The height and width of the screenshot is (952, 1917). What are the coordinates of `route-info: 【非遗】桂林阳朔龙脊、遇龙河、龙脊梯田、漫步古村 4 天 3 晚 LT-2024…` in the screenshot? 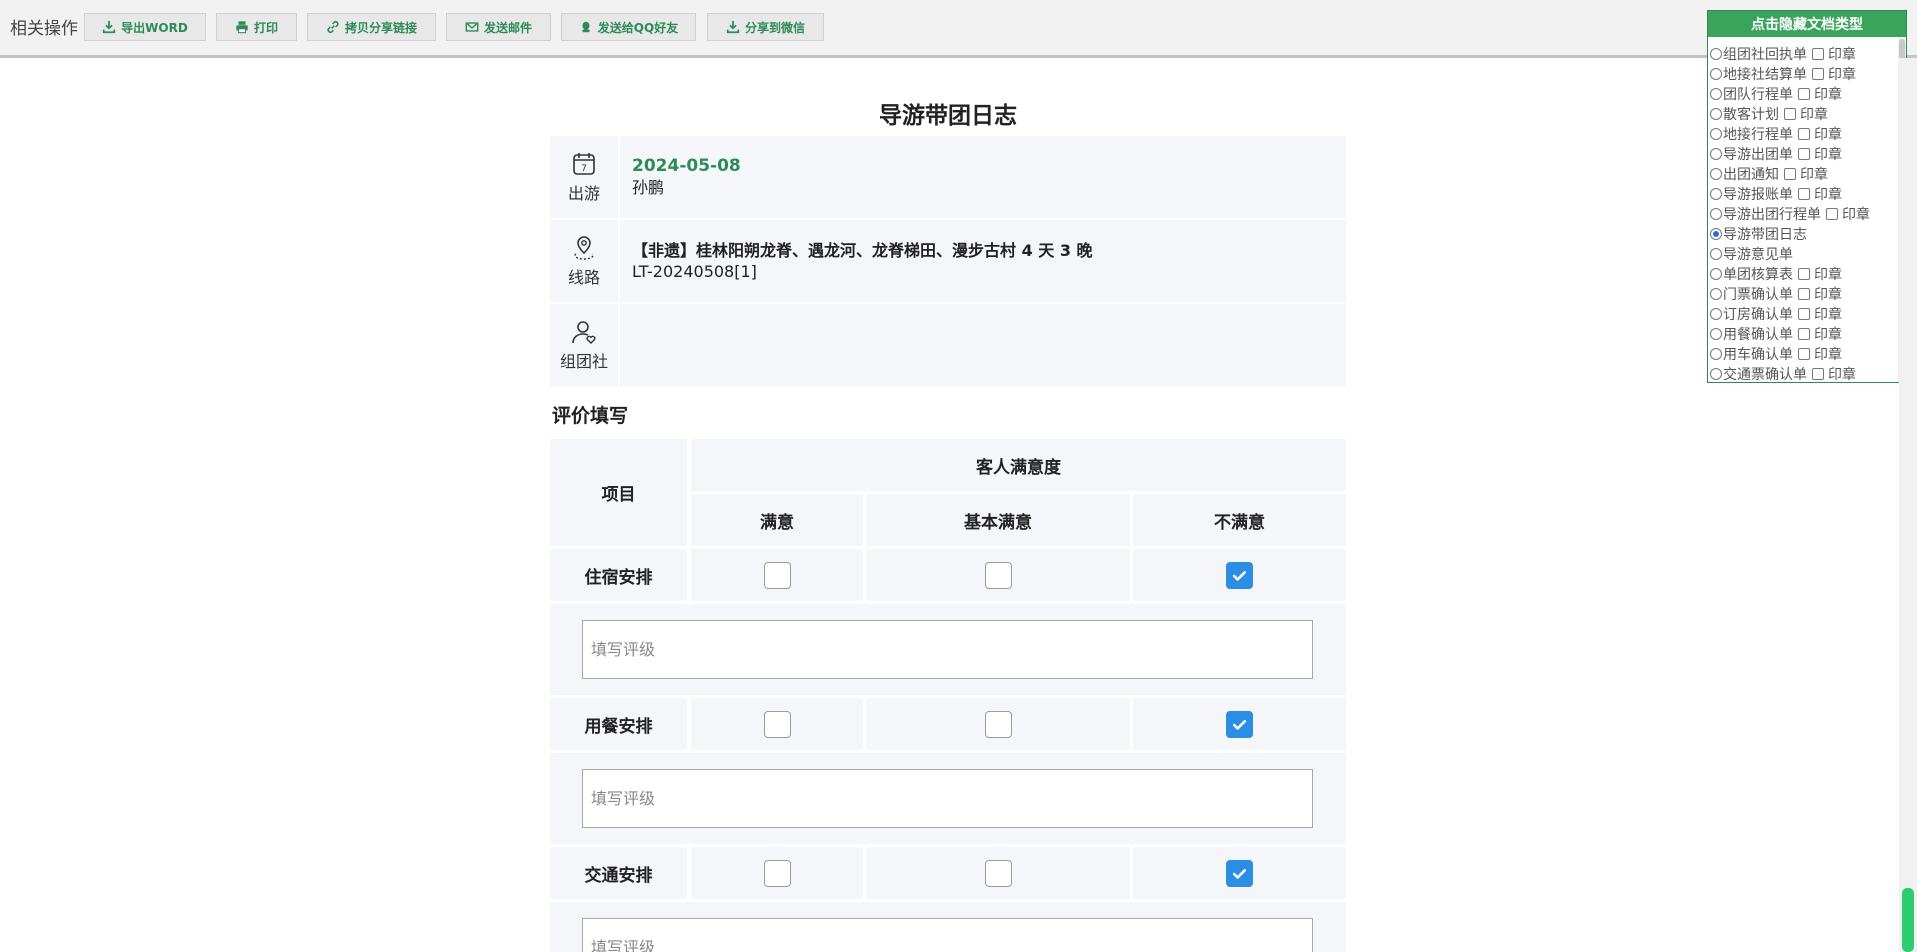 It's located at (862, 261).